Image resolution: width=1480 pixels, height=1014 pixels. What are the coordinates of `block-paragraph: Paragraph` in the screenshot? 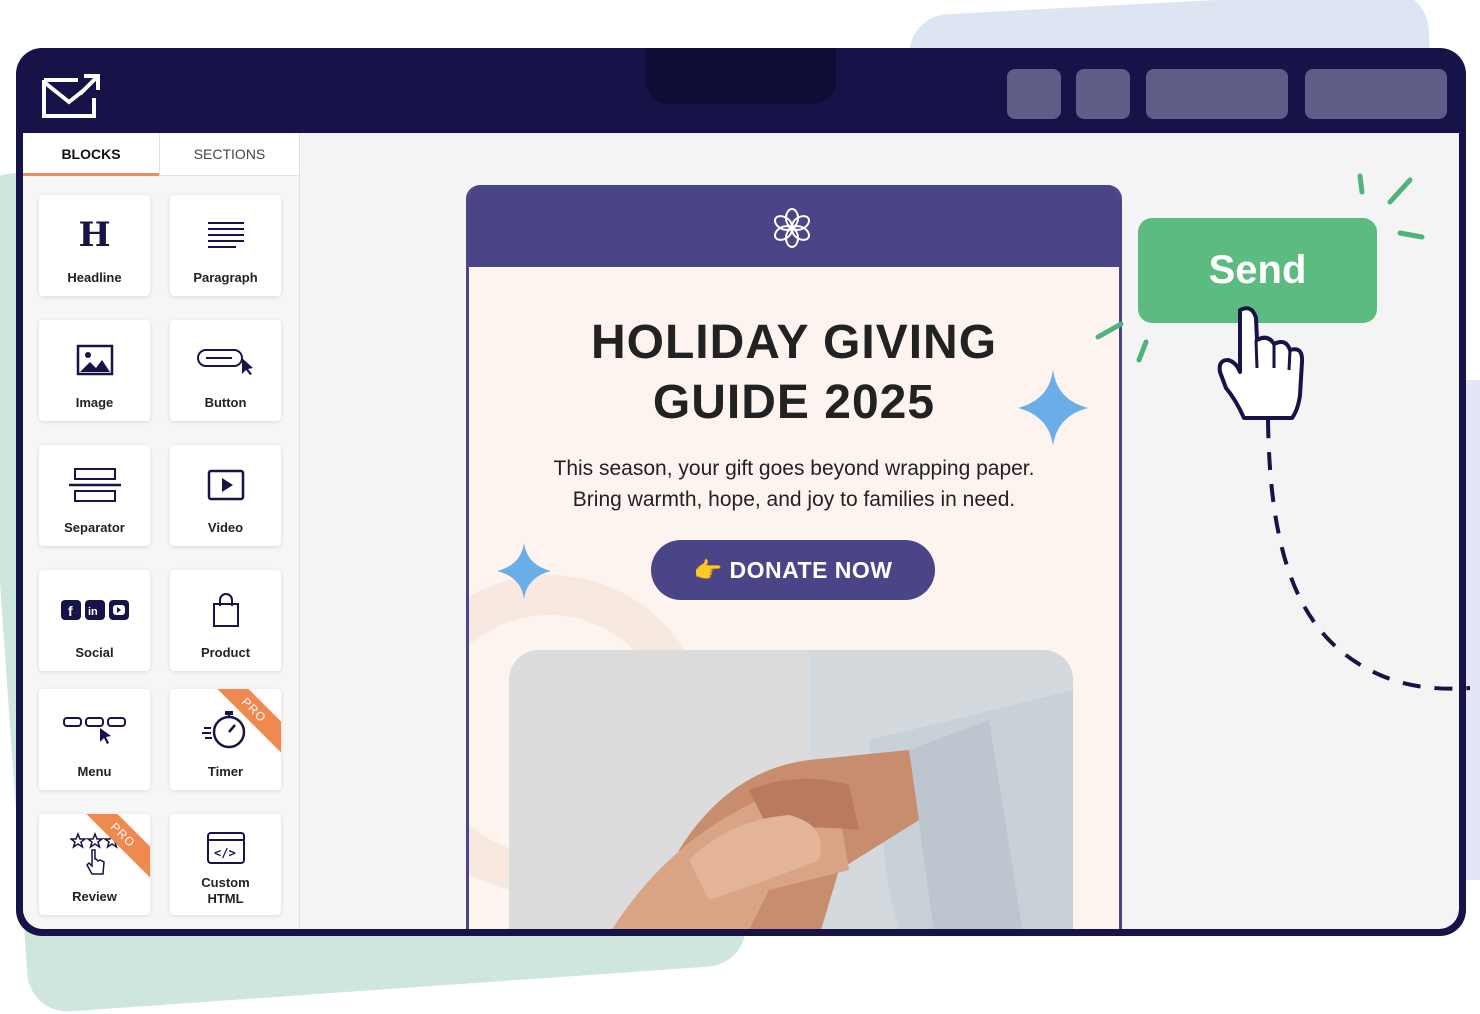 It's located at (225, 245).